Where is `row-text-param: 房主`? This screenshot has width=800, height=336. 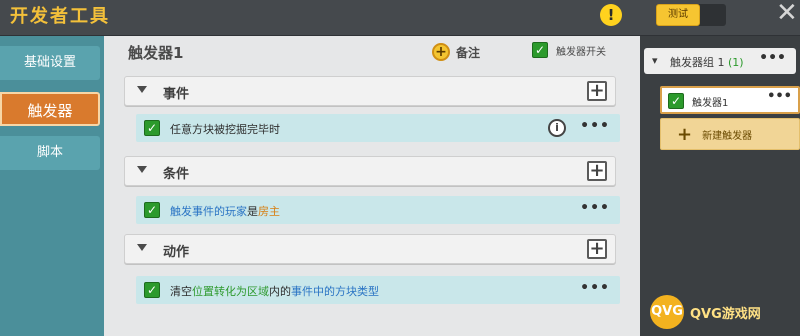
row-text-param: 房主 is located at coordinates (269, 211).